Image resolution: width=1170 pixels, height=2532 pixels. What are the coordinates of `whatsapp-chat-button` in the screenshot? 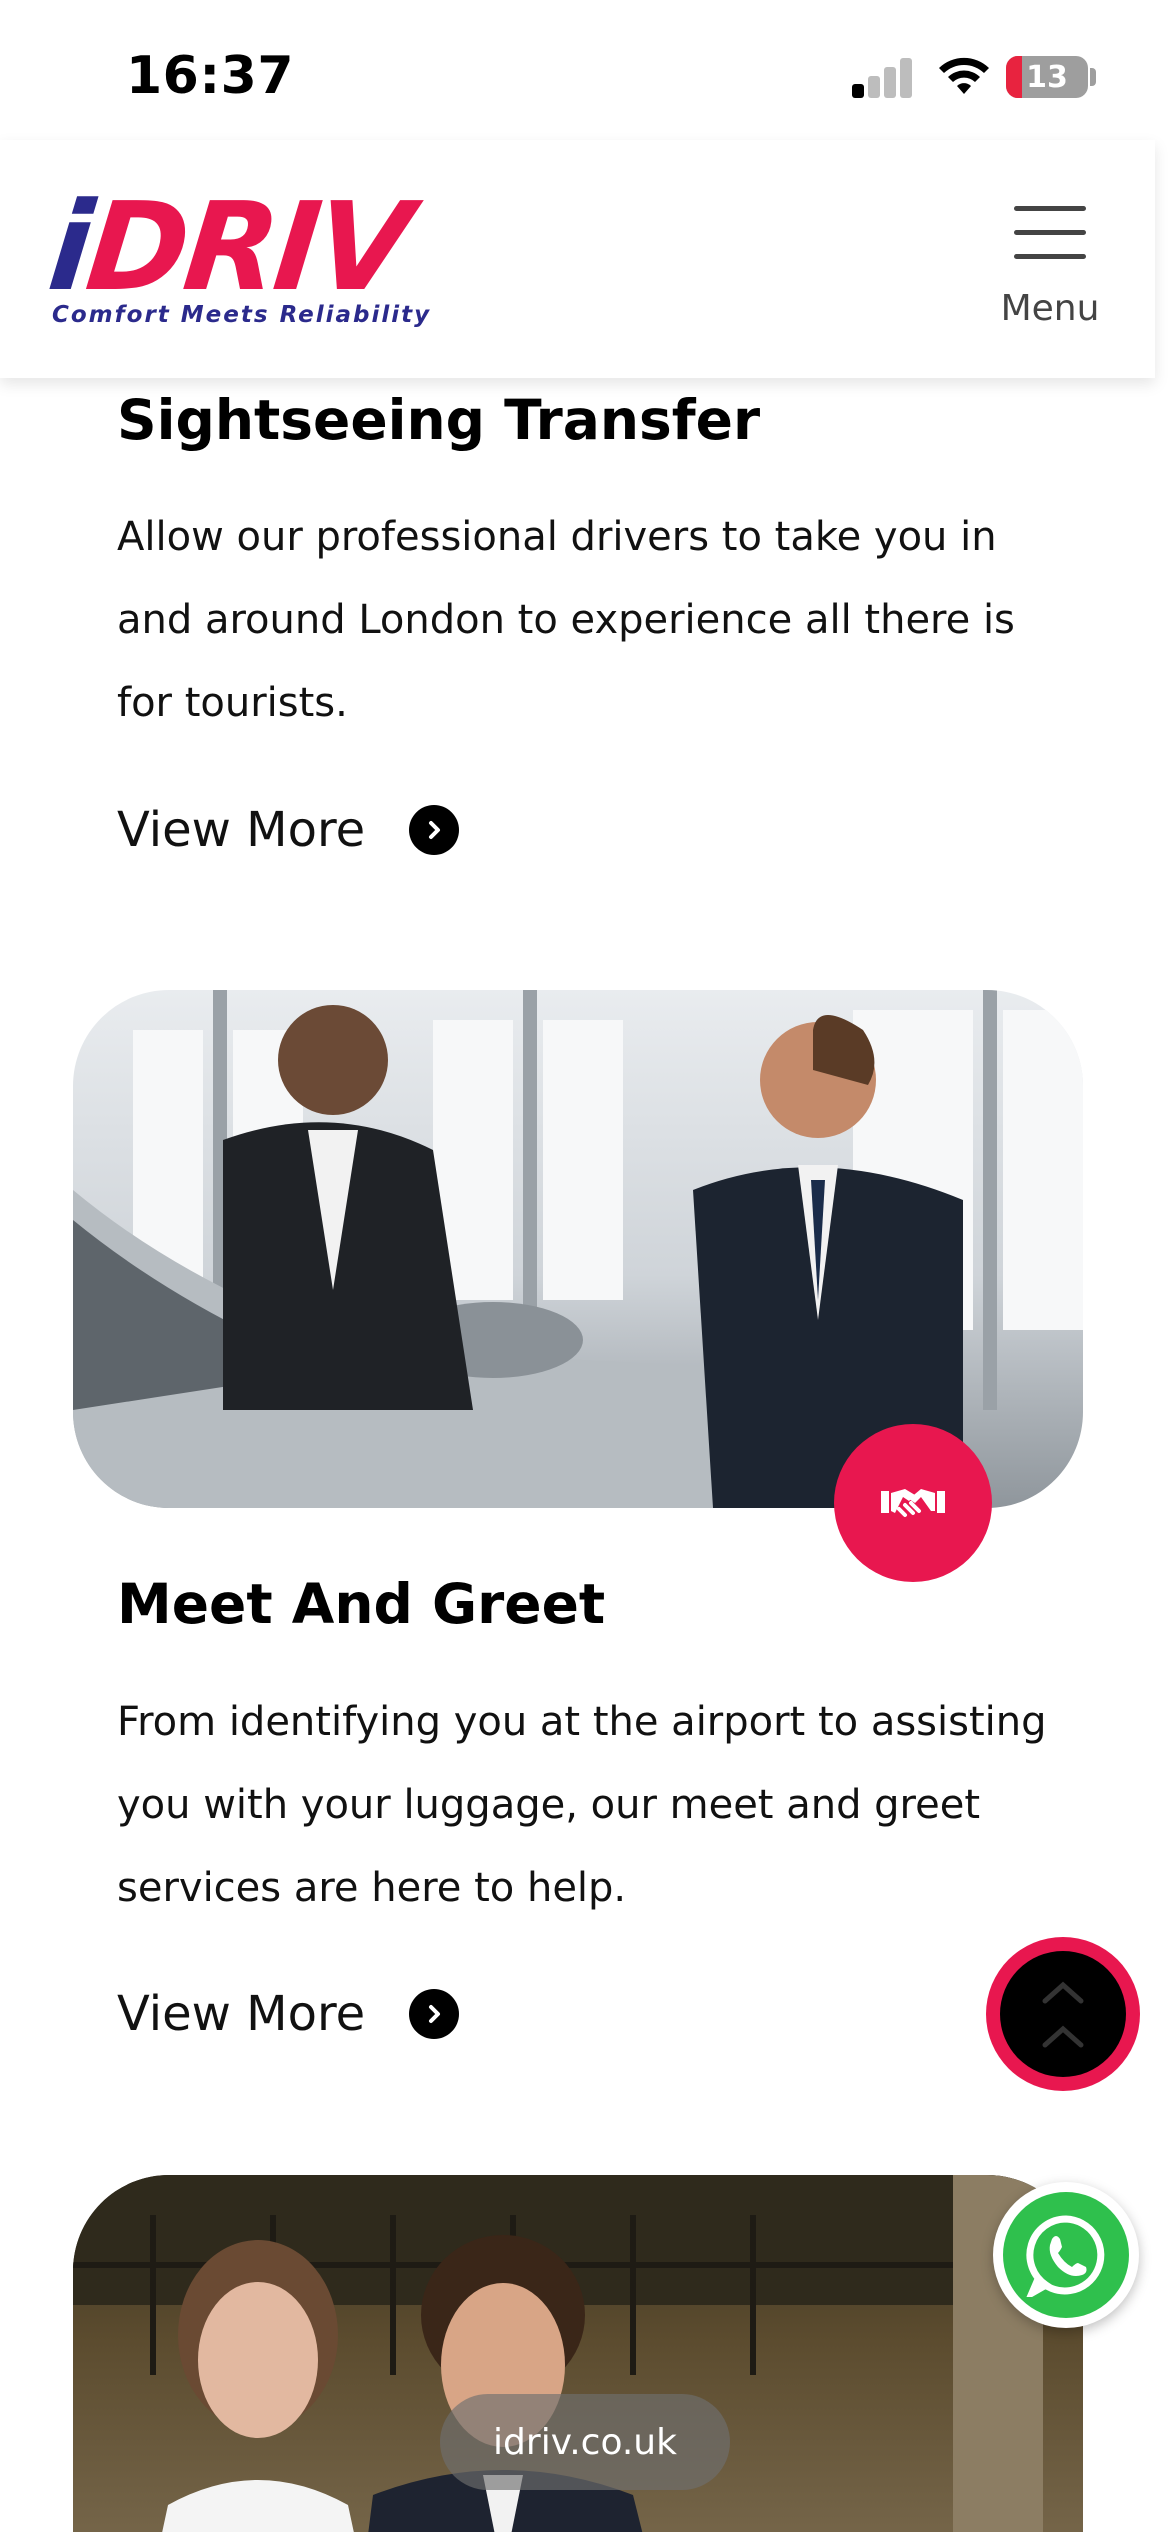 It's located at (1066, 2255).